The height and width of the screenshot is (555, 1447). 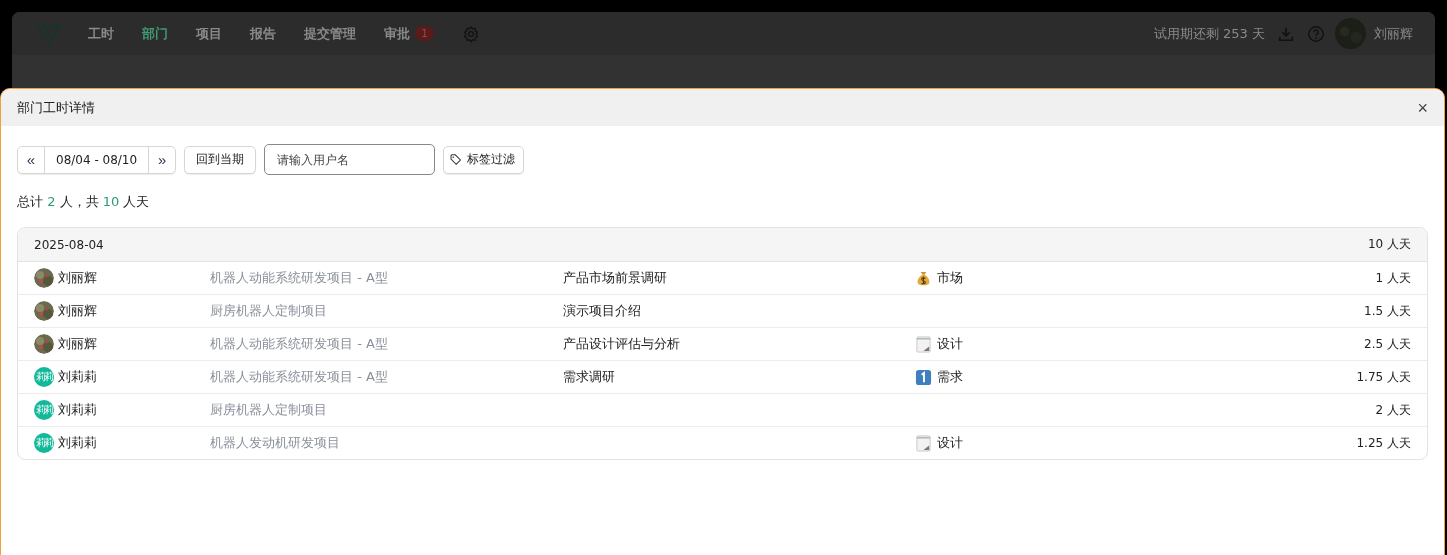 What do you see at coordinates (1387, 311) in the screenshot?
I see `days-value: 1.5 人天` at bounding box center [1387, 311].